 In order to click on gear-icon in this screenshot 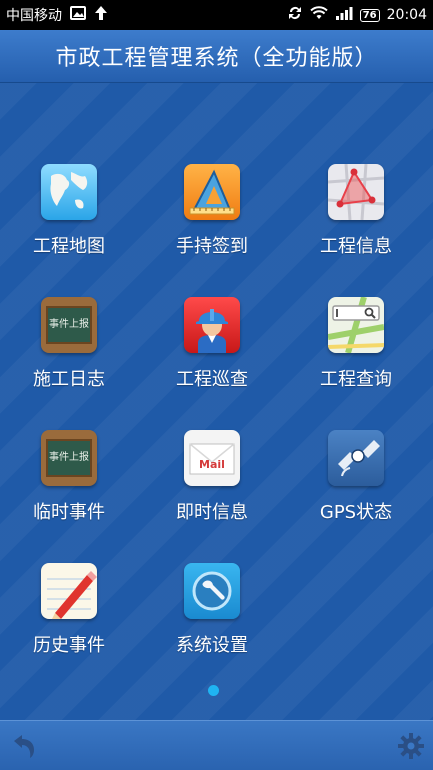, I will do `click(411, 746)`.